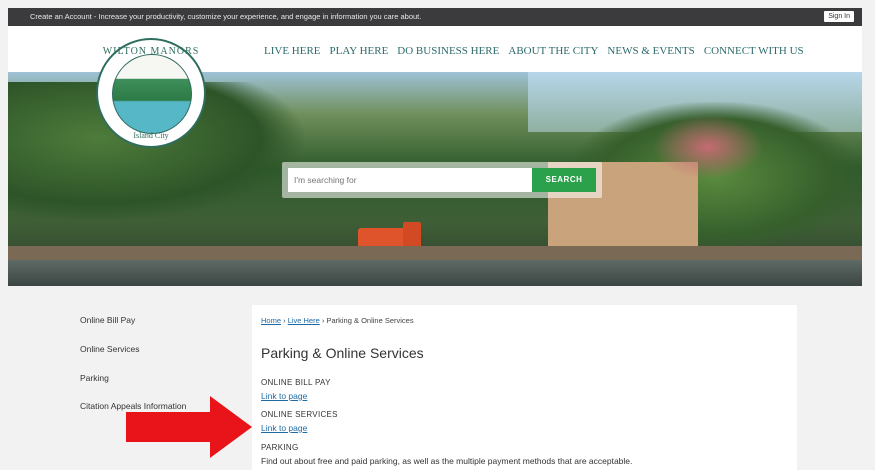  What do you see at coordinates (754, 51) in the screenshot?
I see `nav-connect-with-us: CONNECT WITH US` at bounding box center [754, 51].